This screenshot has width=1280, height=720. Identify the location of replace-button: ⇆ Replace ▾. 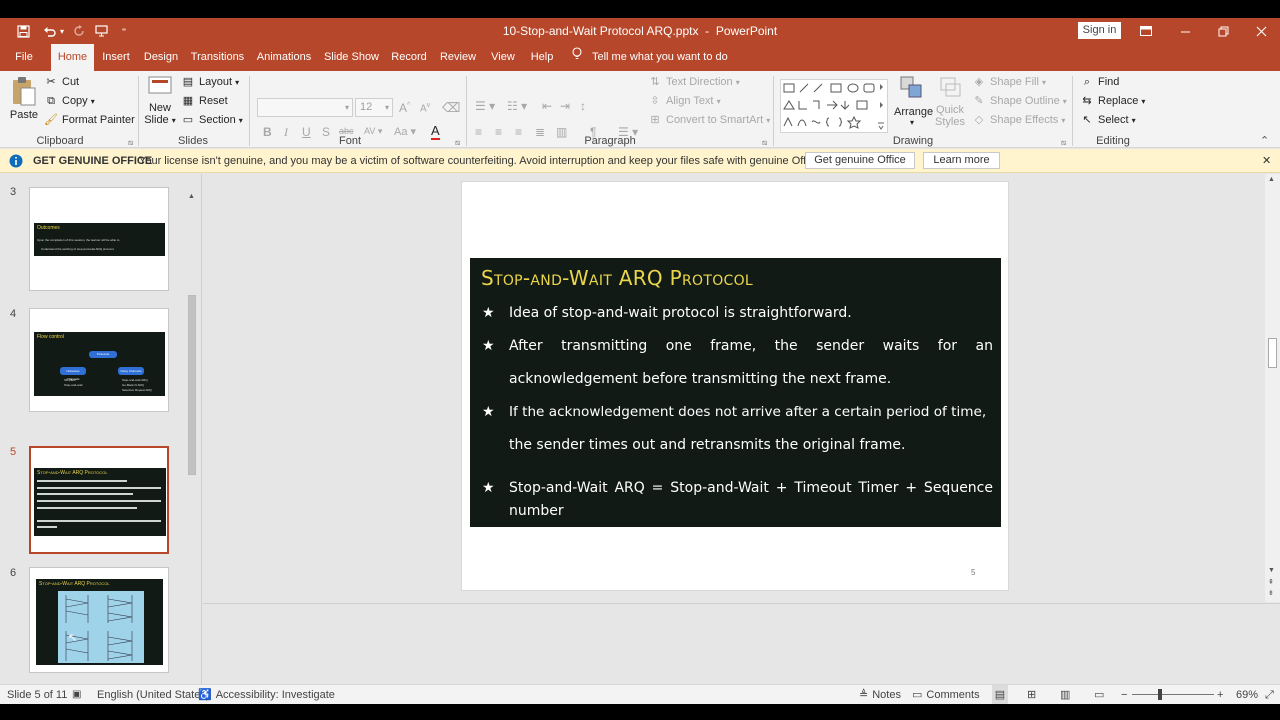
(1112, 101).